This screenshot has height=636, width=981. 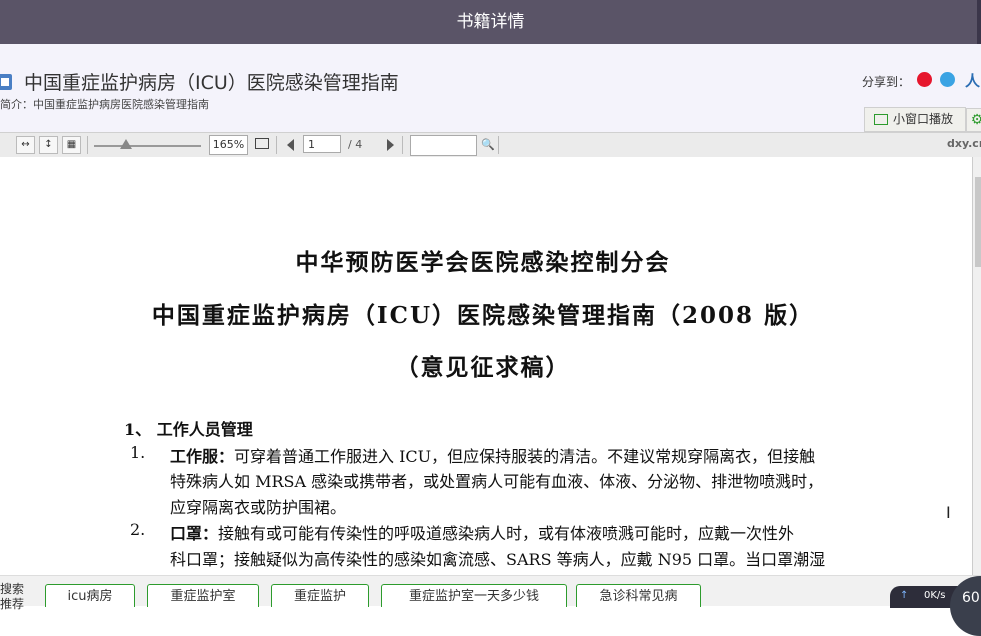 I want to click on list-item-number: 2., so click(x=138, y=529).